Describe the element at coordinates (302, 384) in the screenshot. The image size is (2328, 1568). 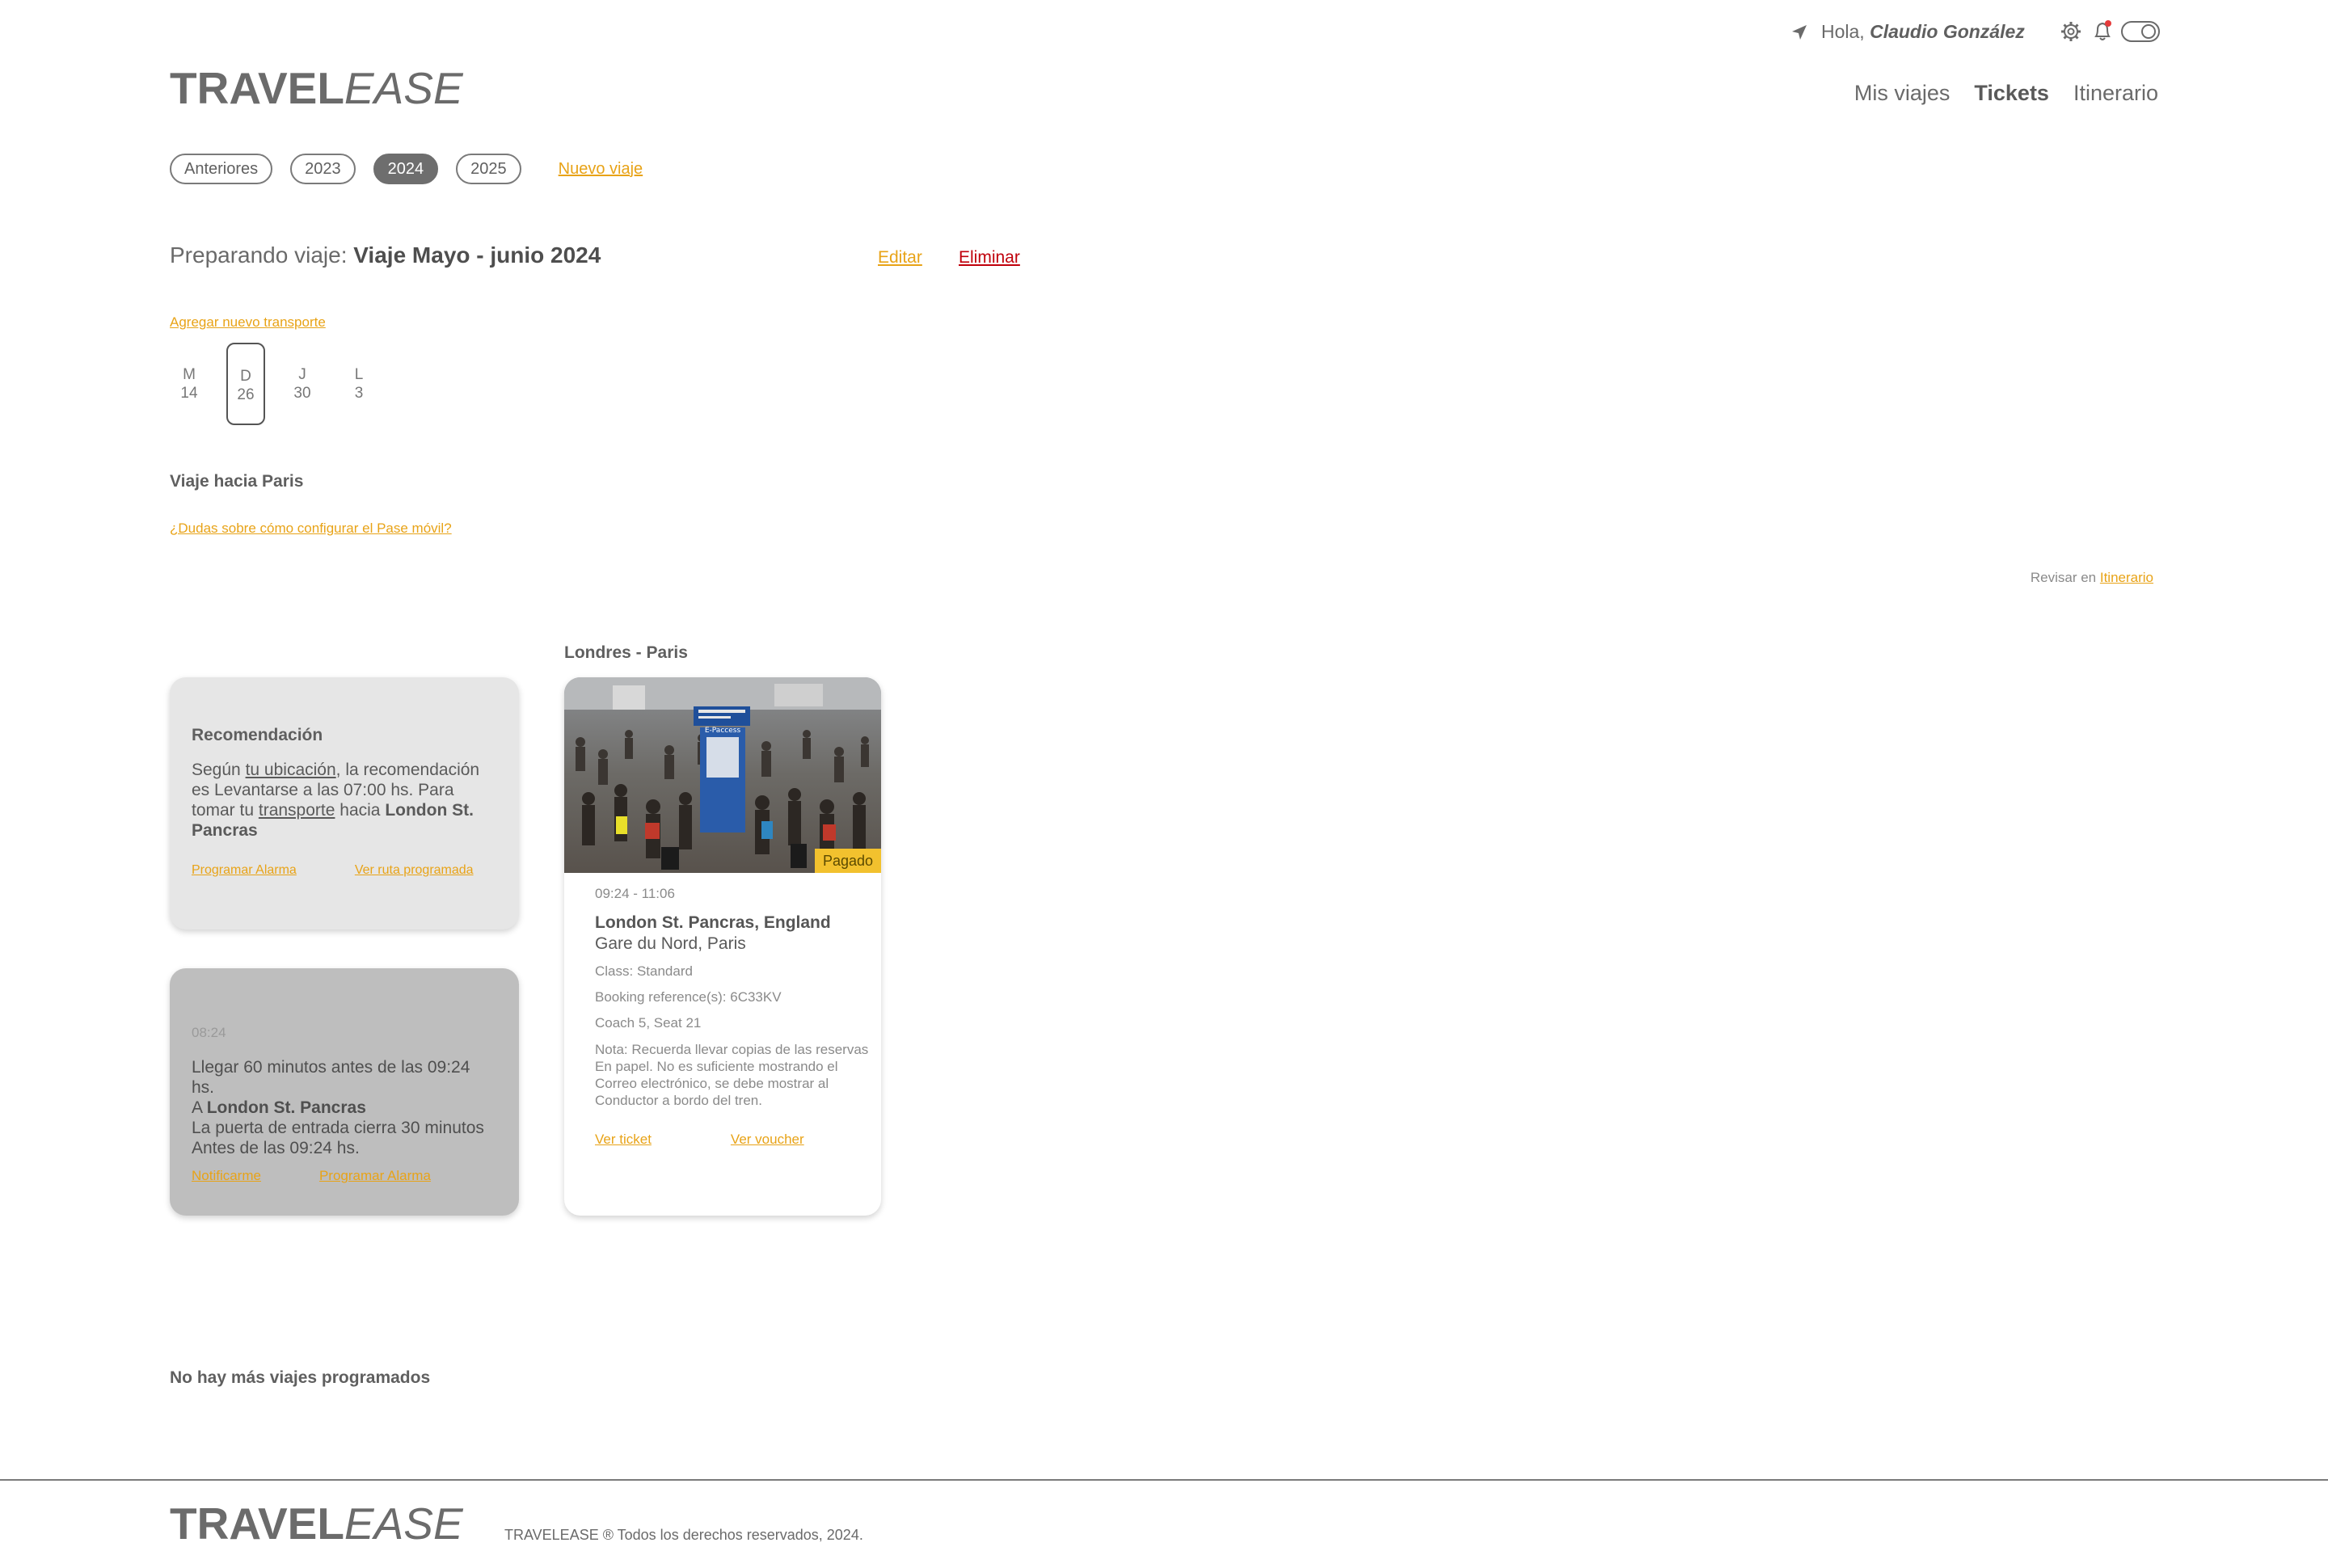
I see `day-j-30: J 30` at that location.